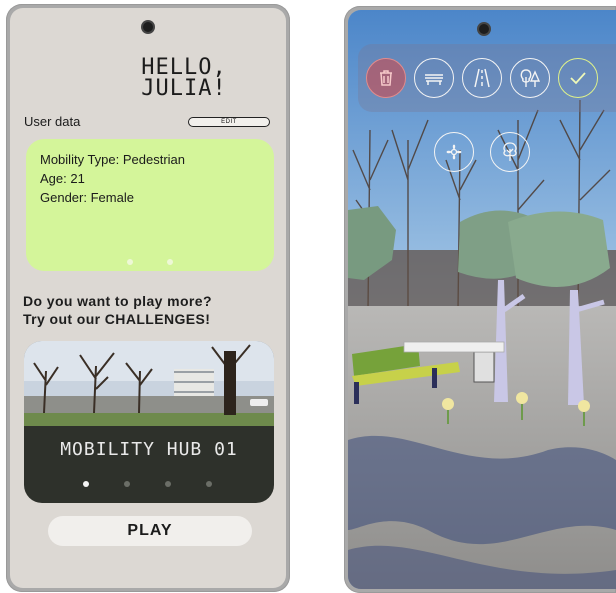 This screenshot has width=616, height=593. What do you see at coordinates (149, 449) in the screenshot?
I see `challenge-title: MOBILITY HUB 01` at bounding box center [149, 449].